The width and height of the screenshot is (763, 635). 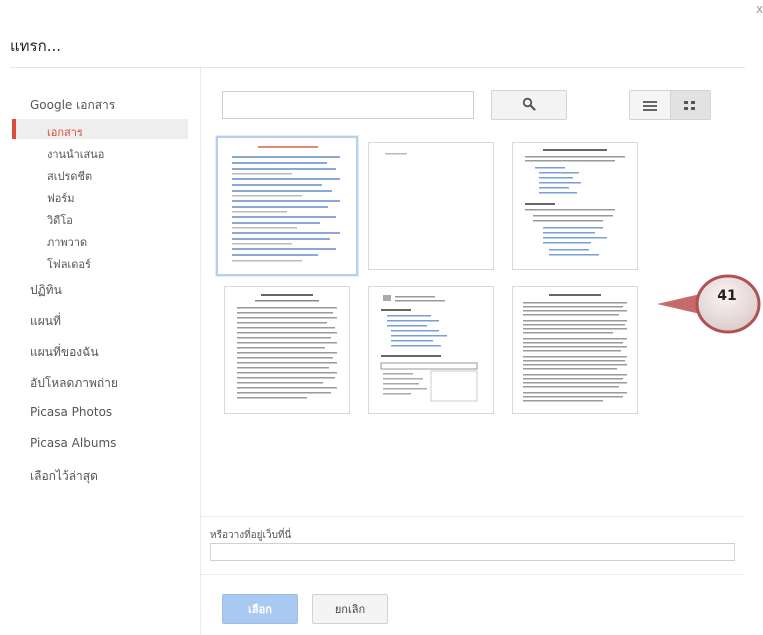 I want to click on sidebar-item-my-maps: แผนที่ของฉัน, so click(x=64, y=352).